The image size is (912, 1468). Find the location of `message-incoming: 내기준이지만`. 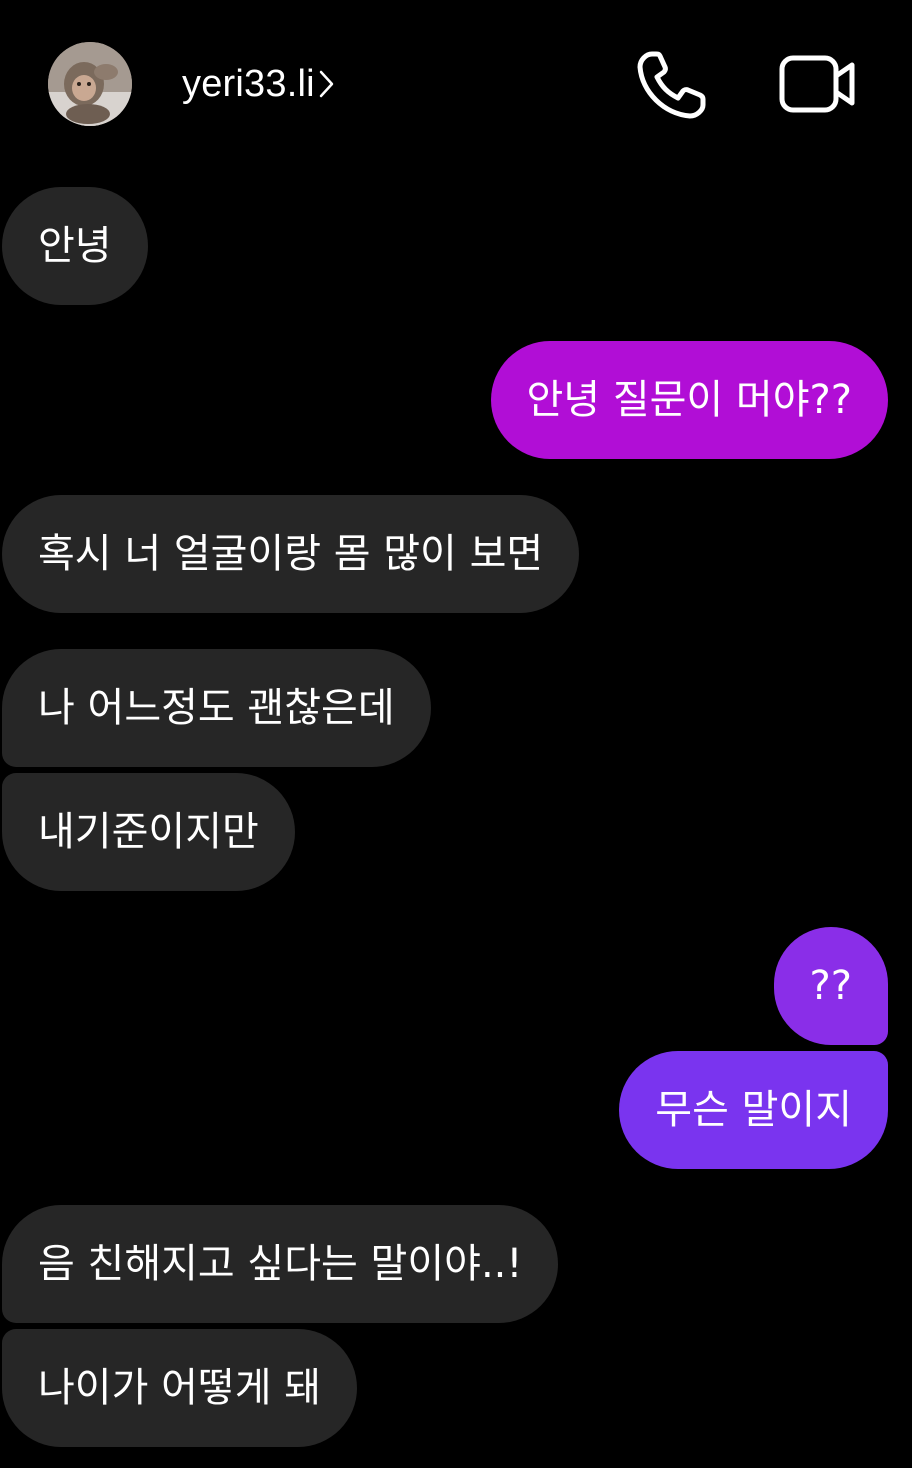

message-incoming: 내기준이지만 is located at coordinates (148, 832).